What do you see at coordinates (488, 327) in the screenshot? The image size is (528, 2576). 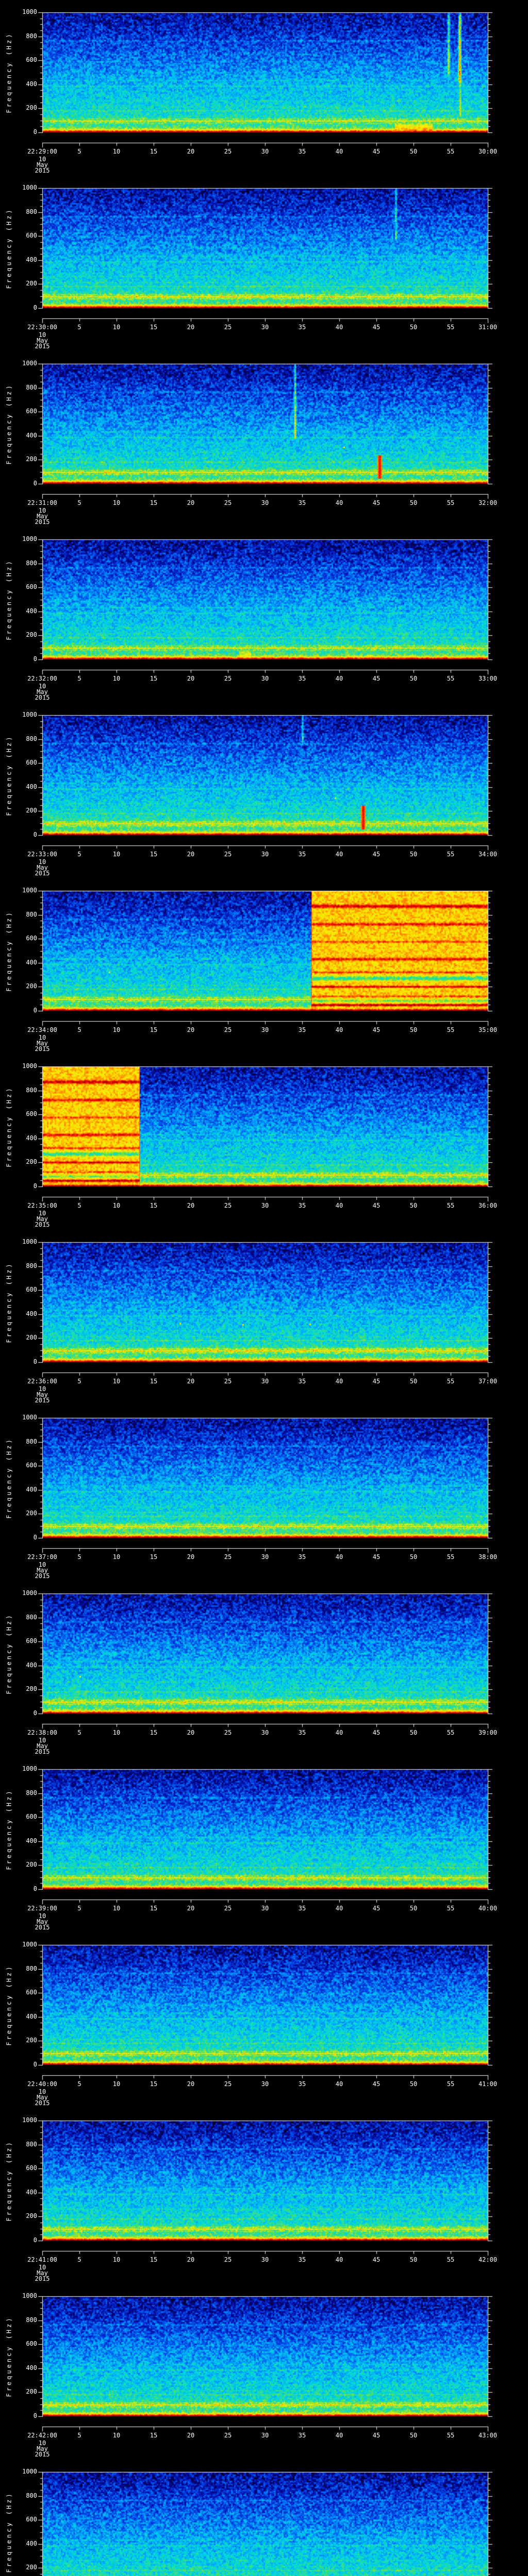 I see `end-time-label: 31:00` at bounding box center [488, 327].